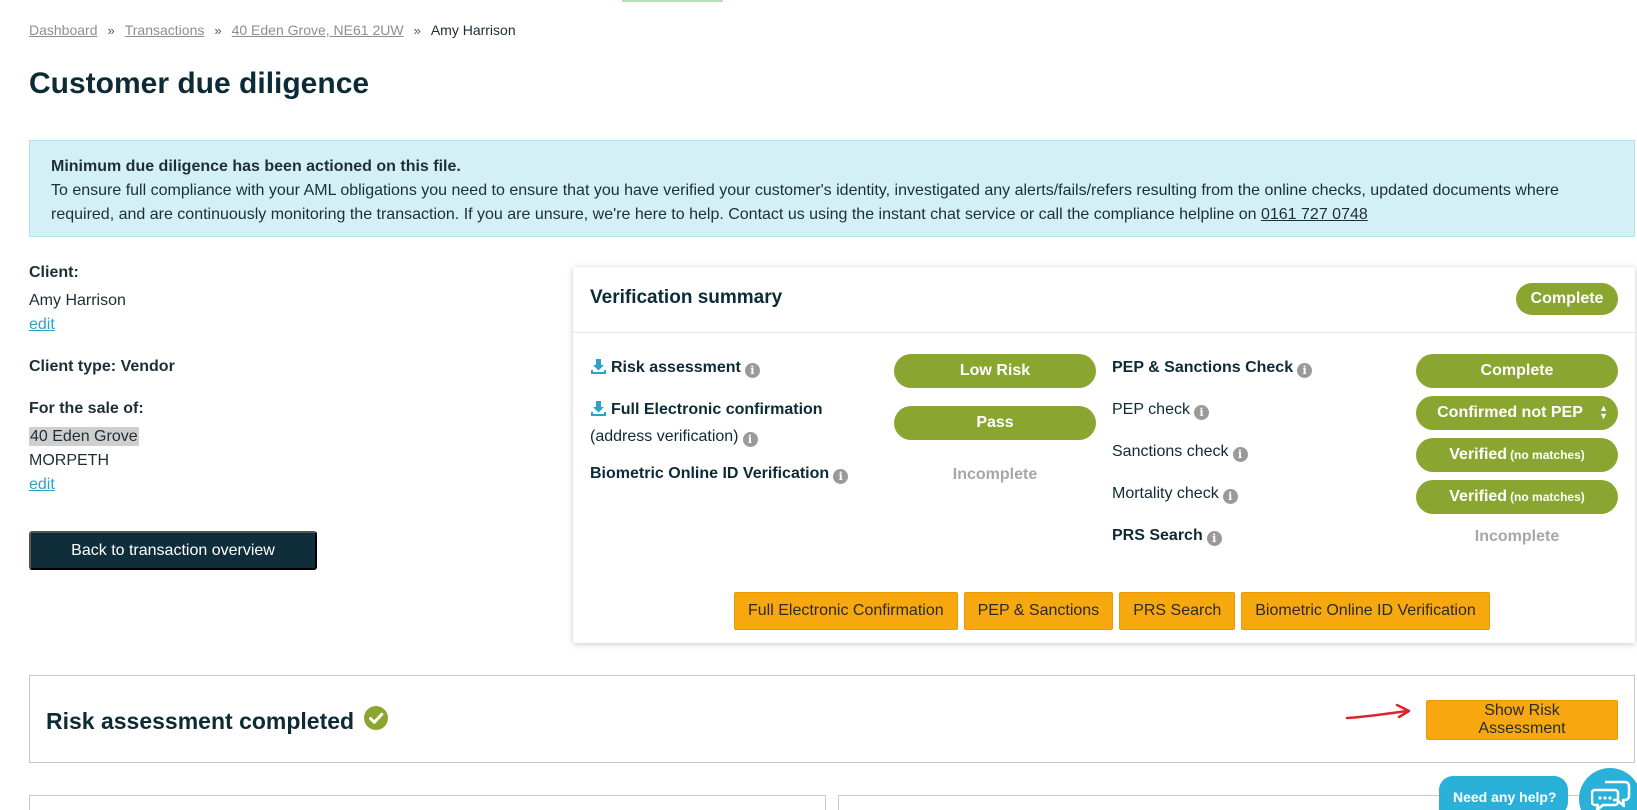  I want to click on biometric-verification-button: Biometric Online ID Verification, so click(1365, 611).